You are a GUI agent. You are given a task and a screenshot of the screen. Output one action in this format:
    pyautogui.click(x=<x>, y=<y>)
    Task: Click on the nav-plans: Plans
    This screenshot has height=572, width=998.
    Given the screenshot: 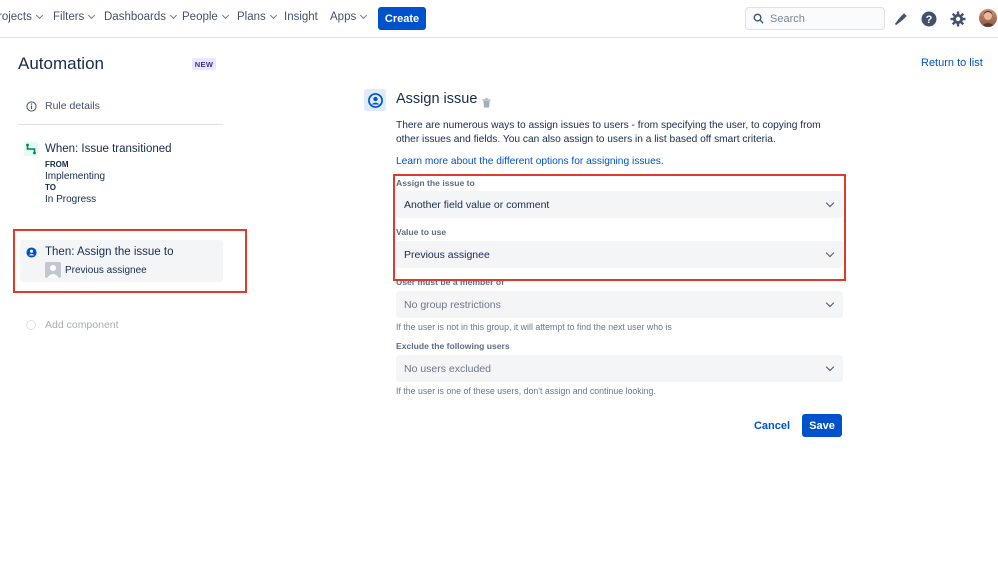 What is the action you would take?
    pyautogui.click(x=257, y=17)
    